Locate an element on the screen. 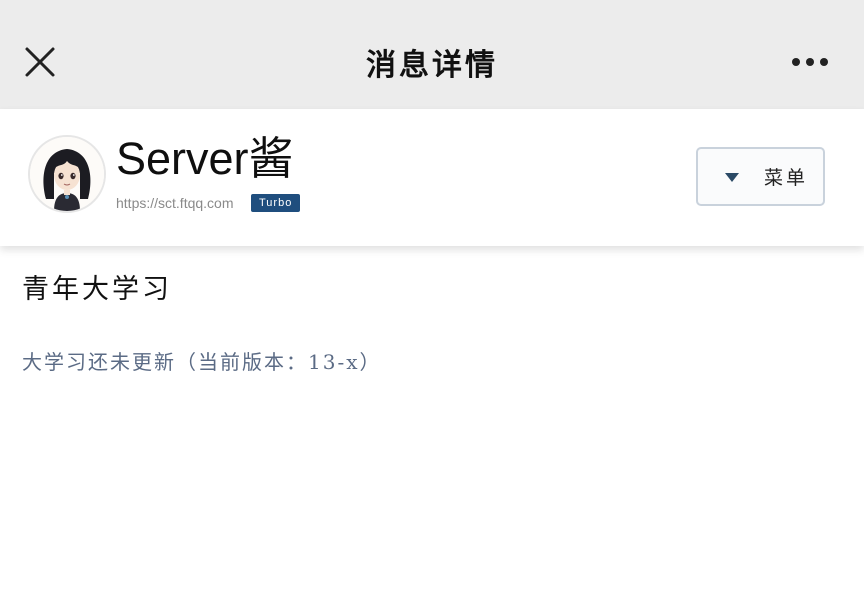 The height and width of the screenshot is (616, 864). message-body: 大学习还未更新（当前版本：13-x） is located at coordinates (202, 362).